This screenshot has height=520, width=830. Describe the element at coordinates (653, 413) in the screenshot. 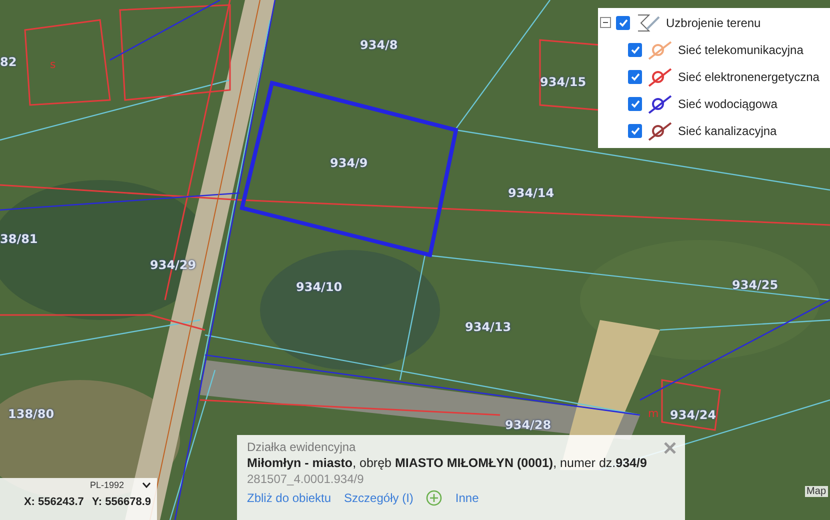

I see `building-symbol: m` at that location.